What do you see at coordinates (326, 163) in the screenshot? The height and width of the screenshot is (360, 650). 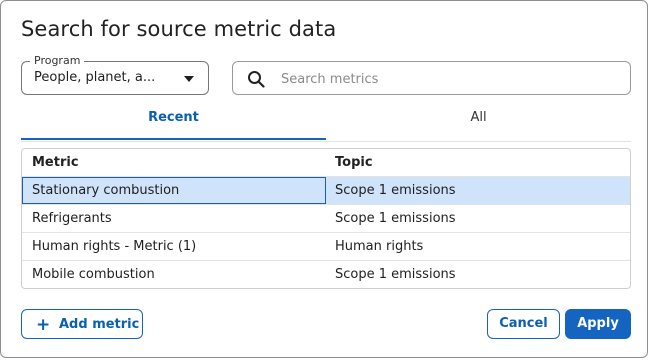 I see `table-header-row: Metric Topic` at bounding box center [326, 163].